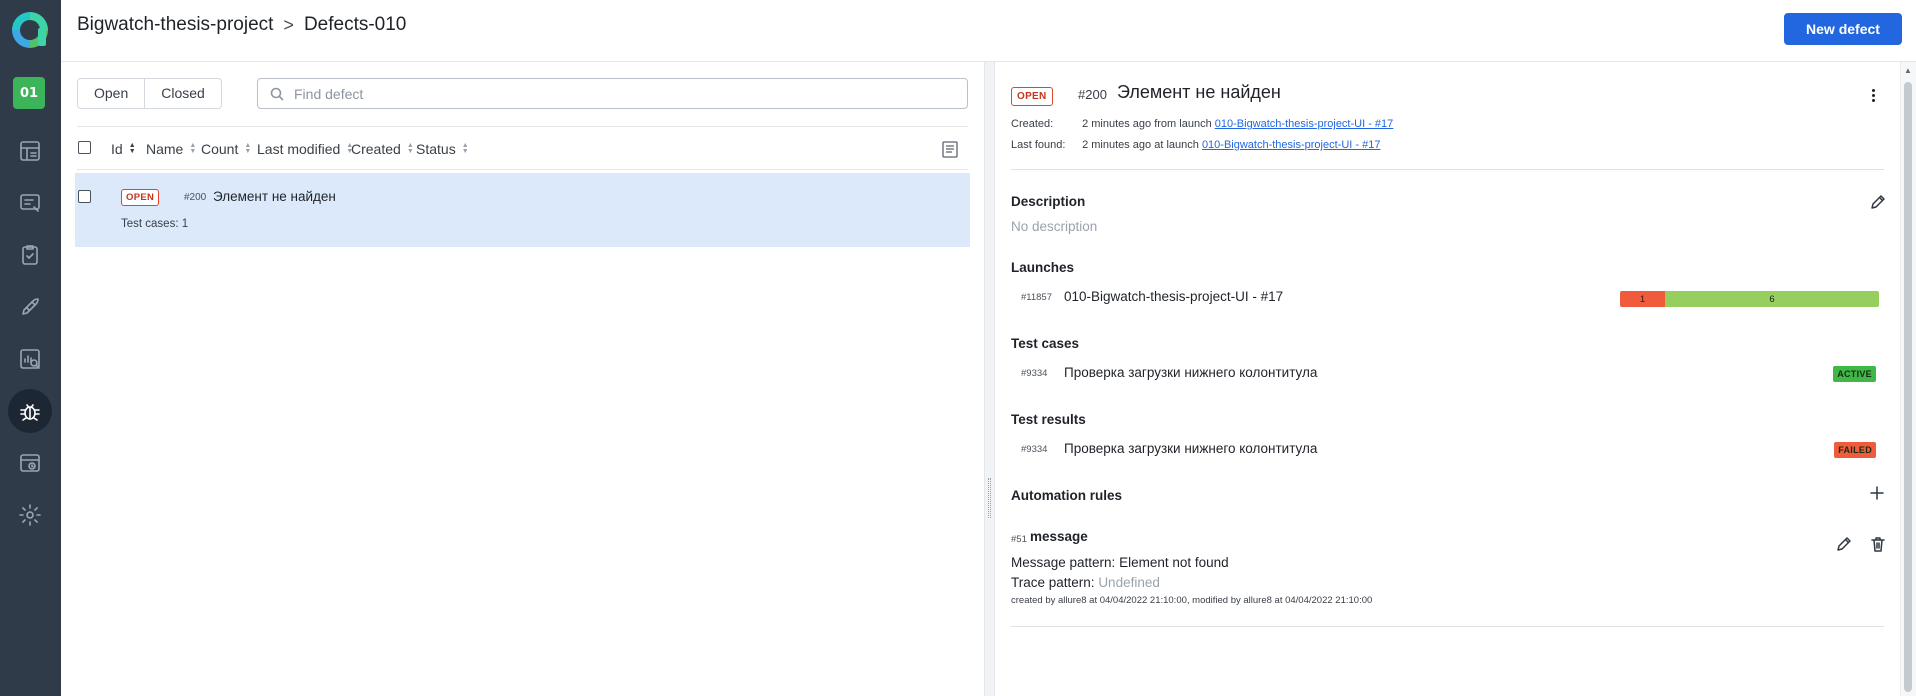 The width and height of the screenshot is (1916, 696). What do you see at coordinates (1045, 343) in the screenshot?
I see `test-cases-title: Test cases` at bounding box center [1045, 343].